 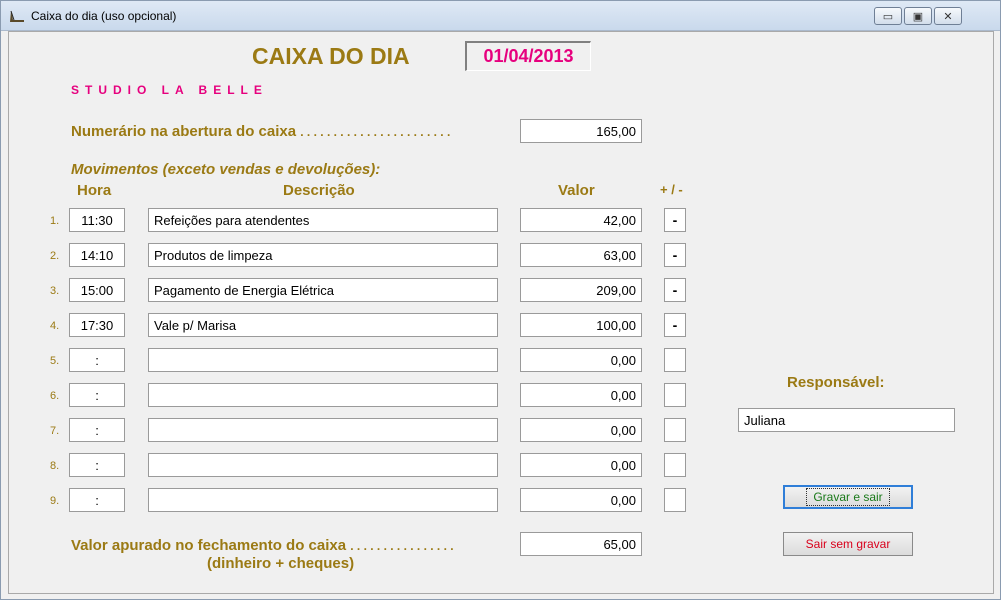 I want to click on minimize-button: ▭, so click(x=888, y=16).